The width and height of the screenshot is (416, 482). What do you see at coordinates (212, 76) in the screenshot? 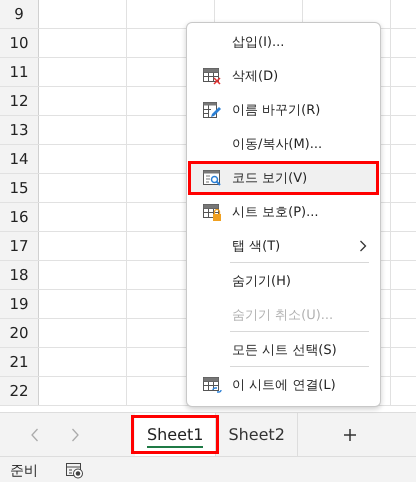
I see `grid-delete-icon` at bounding box center [212, 76].